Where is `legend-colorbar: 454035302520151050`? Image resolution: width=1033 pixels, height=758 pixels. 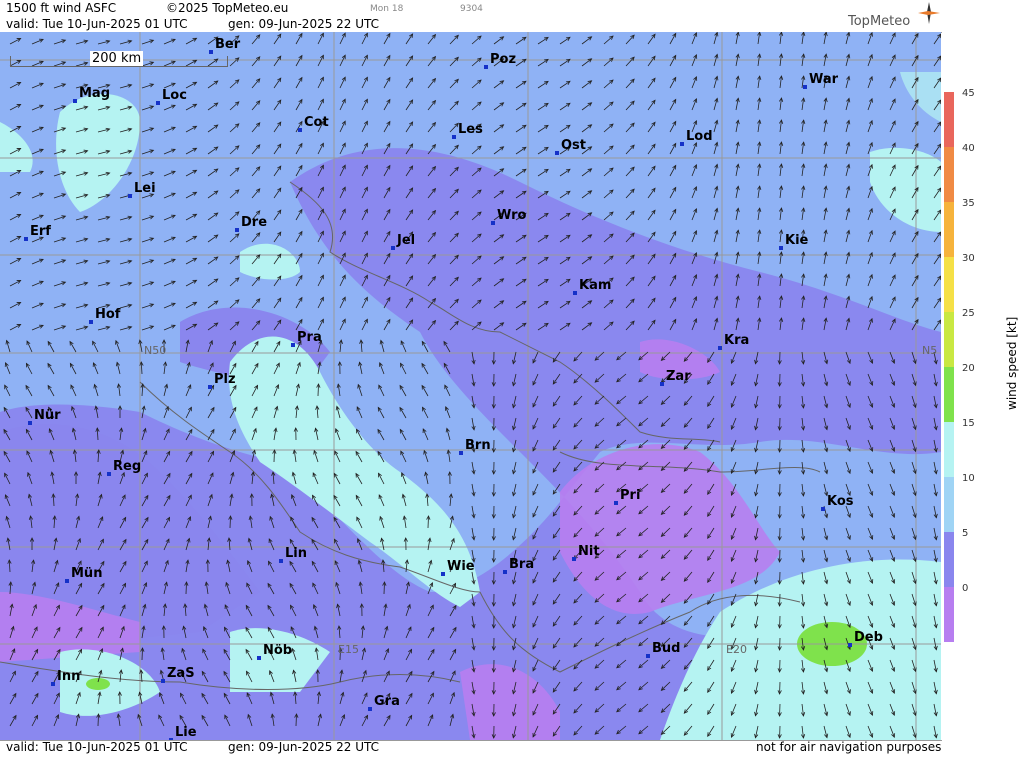 legend-colorbar: 454035302520151050 is located at coordinates (987, 377).